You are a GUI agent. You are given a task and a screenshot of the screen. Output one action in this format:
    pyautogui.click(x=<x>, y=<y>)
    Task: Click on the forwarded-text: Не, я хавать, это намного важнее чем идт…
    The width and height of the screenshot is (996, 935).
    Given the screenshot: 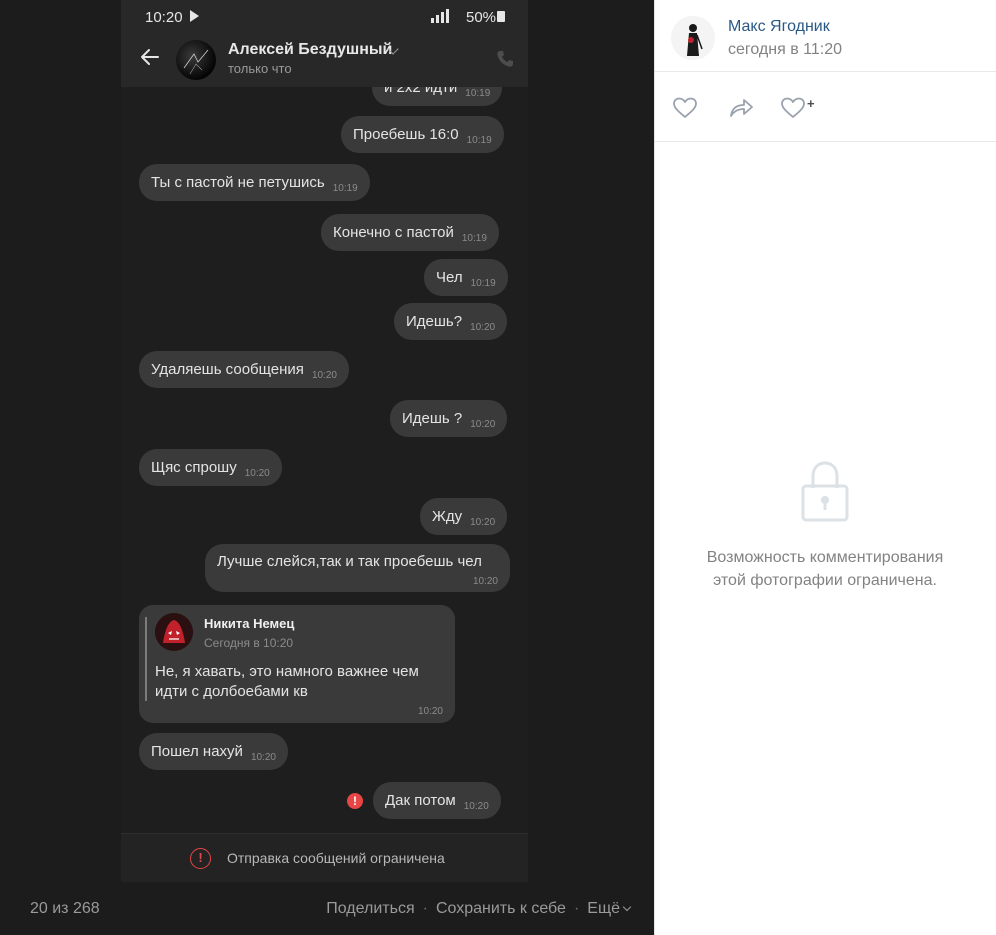 What is the action you would take?
    pyautogui.click(x=287, y=681)
    